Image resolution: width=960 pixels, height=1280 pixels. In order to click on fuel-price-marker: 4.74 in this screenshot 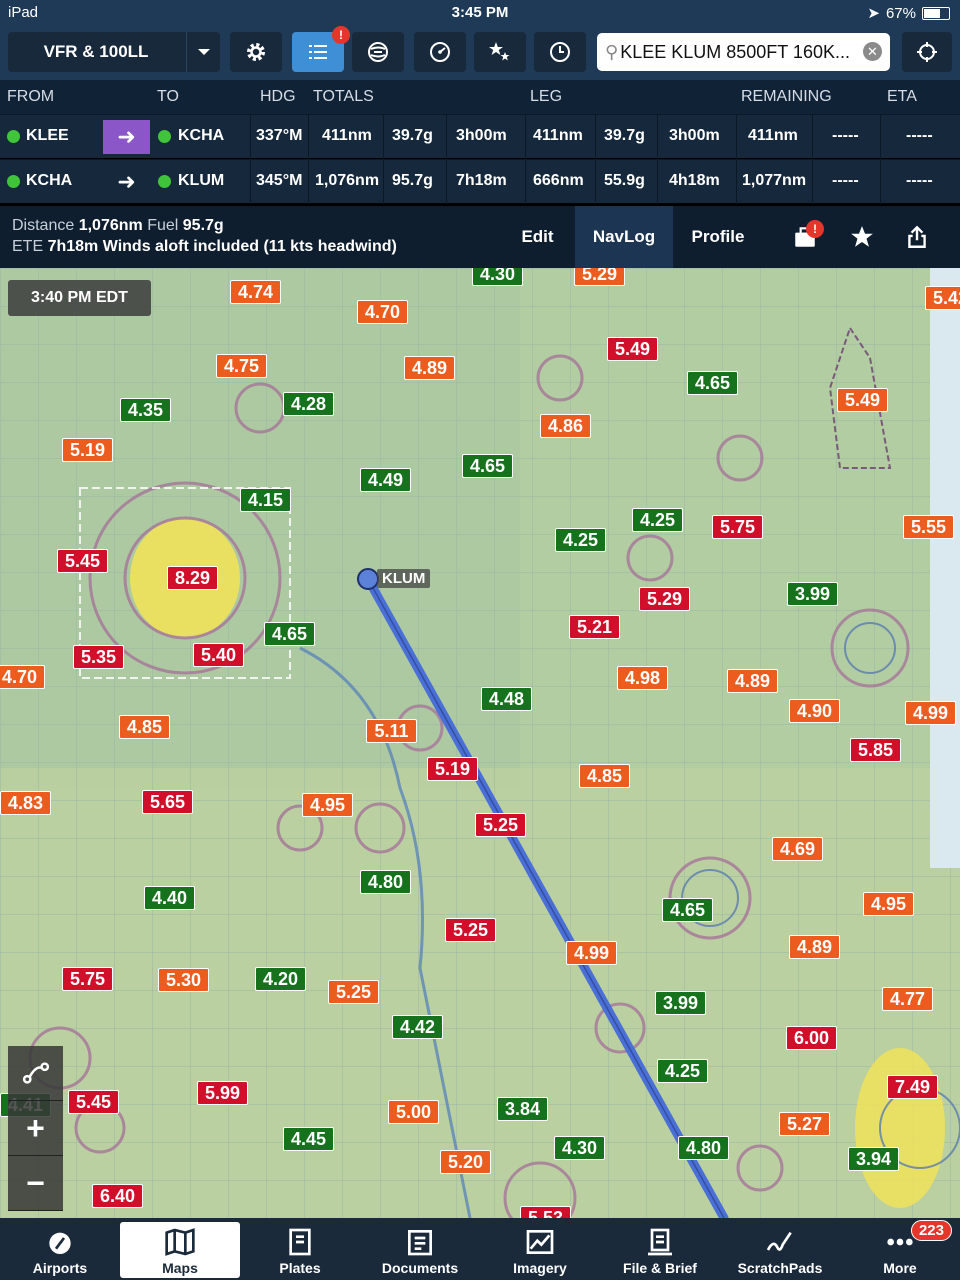, I will do `click(255, 292)`.